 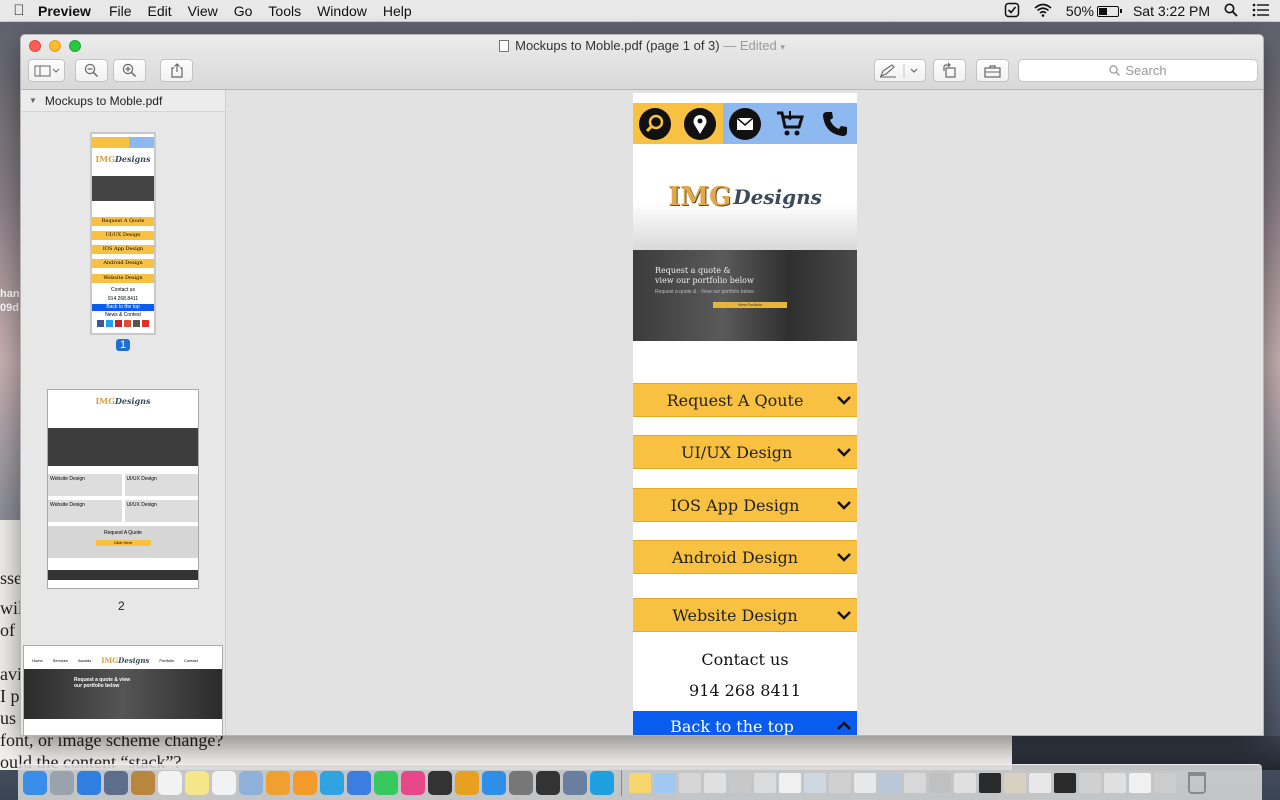 What do you see at coordinates (8, 718) in the screenshot?
I see `background-doc-line: us` at bounding box center [8, 718].